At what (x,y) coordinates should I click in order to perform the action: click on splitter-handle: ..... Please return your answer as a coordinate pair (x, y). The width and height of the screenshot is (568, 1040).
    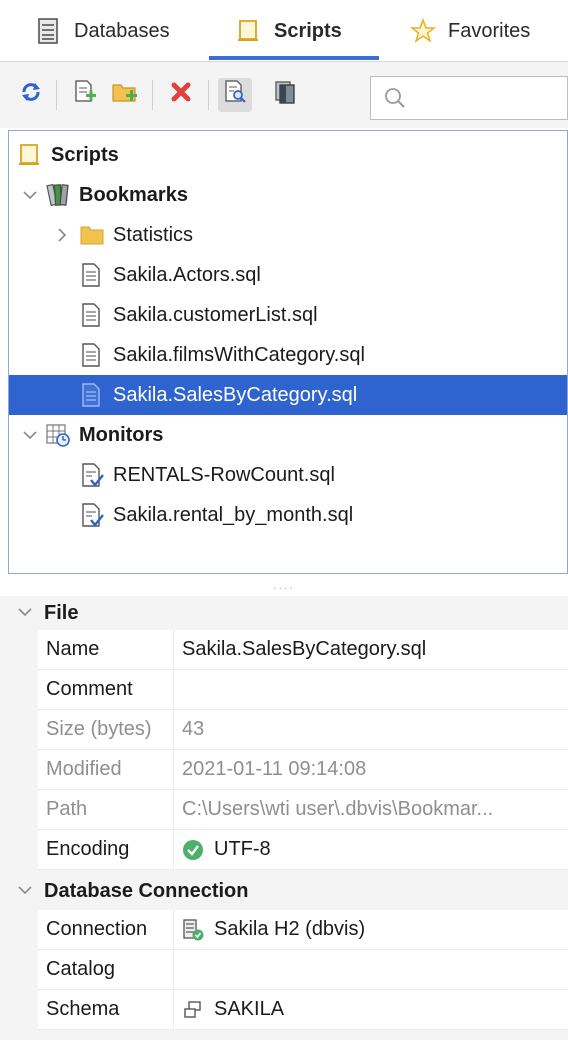
    Looking at the image, I should click on (284, 585).